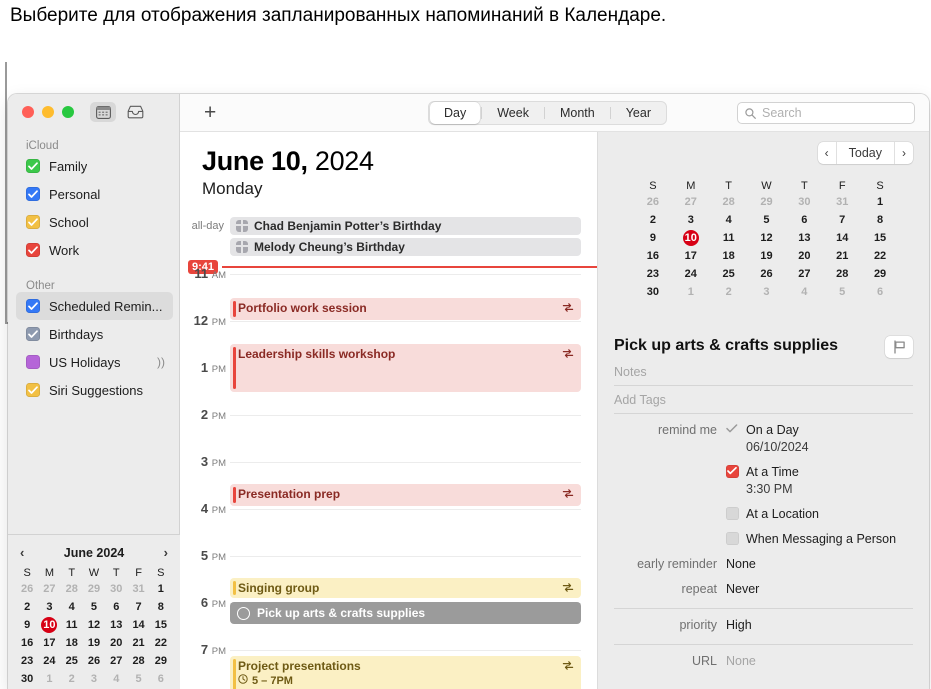 This screenshot has width=931, height=689. Describe the element at coordinates (28, 112) in the screenshot. I see `close-button` at that location.